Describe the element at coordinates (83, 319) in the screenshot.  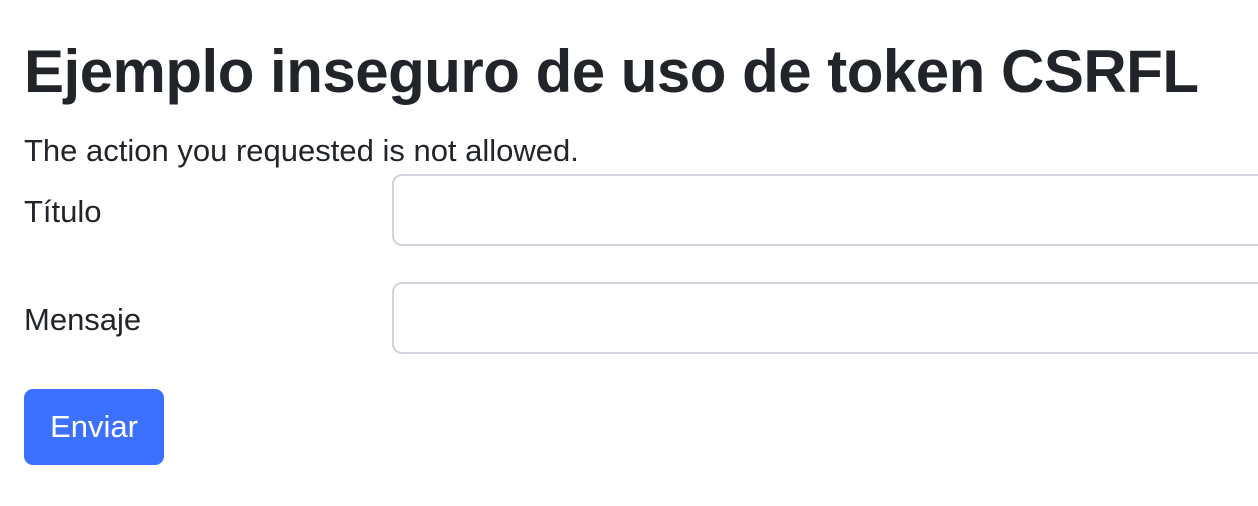
I see `mensaje-label: Mensaje` at that location.